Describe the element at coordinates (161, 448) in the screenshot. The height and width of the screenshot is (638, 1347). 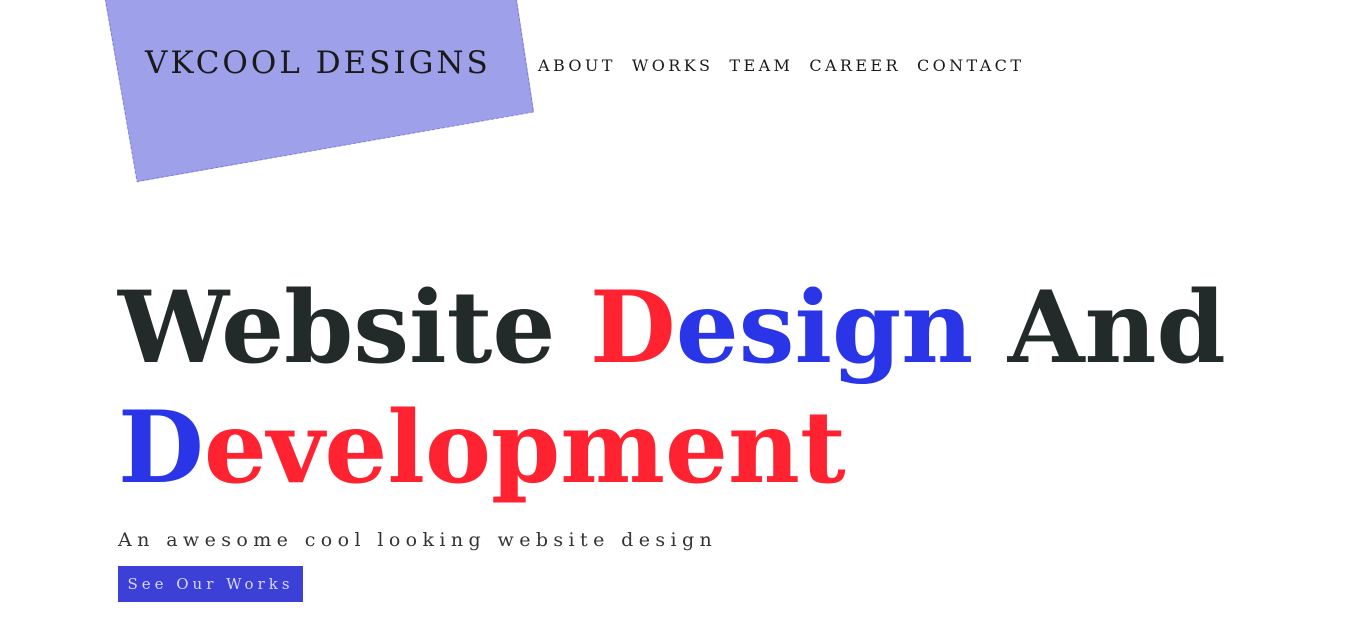
I see `hero-title-development-initial: D` at that location.